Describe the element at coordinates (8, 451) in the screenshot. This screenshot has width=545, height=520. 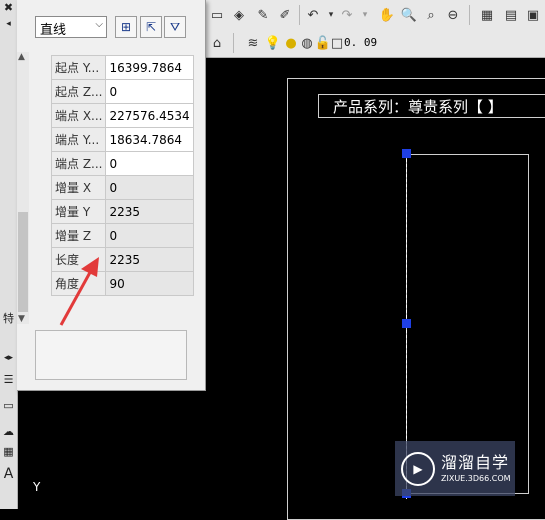
I see `table-icon: ▦` at that location.